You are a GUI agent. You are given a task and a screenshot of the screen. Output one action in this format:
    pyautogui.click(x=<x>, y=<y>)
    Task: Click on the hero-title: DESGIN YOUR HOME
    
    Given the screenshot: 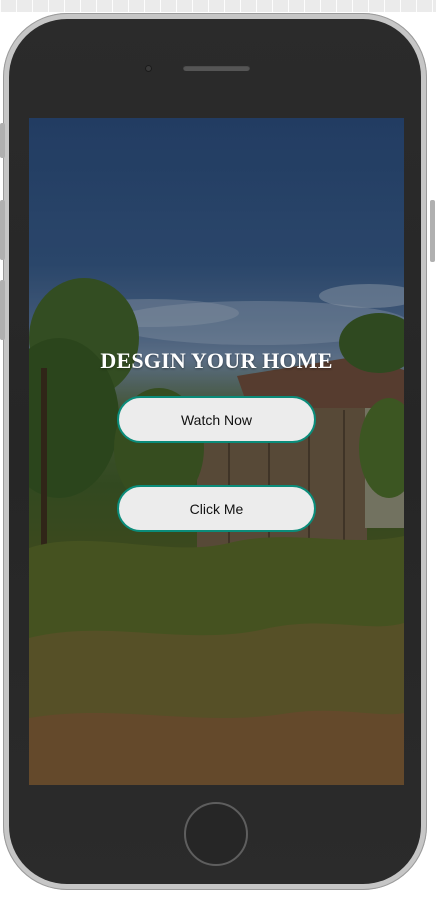 What is the action you would take?
    pyautogui.click(x=216, y=360)
    